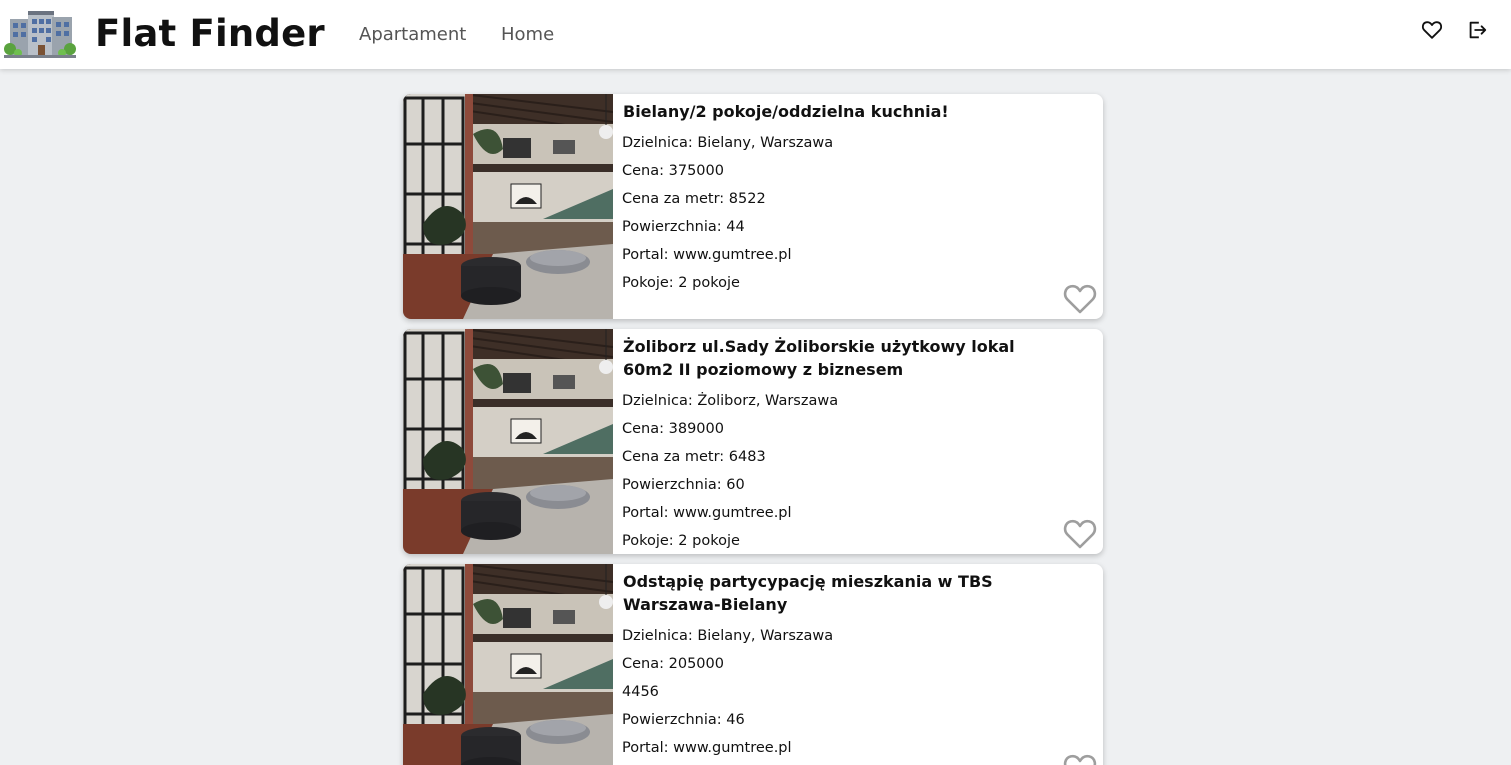 Image resolution: width=1511 pixels, height=765 pixels. Describe the element at coordinates (1432, 30) in the screenshot. I see `heart-icon` at that location.